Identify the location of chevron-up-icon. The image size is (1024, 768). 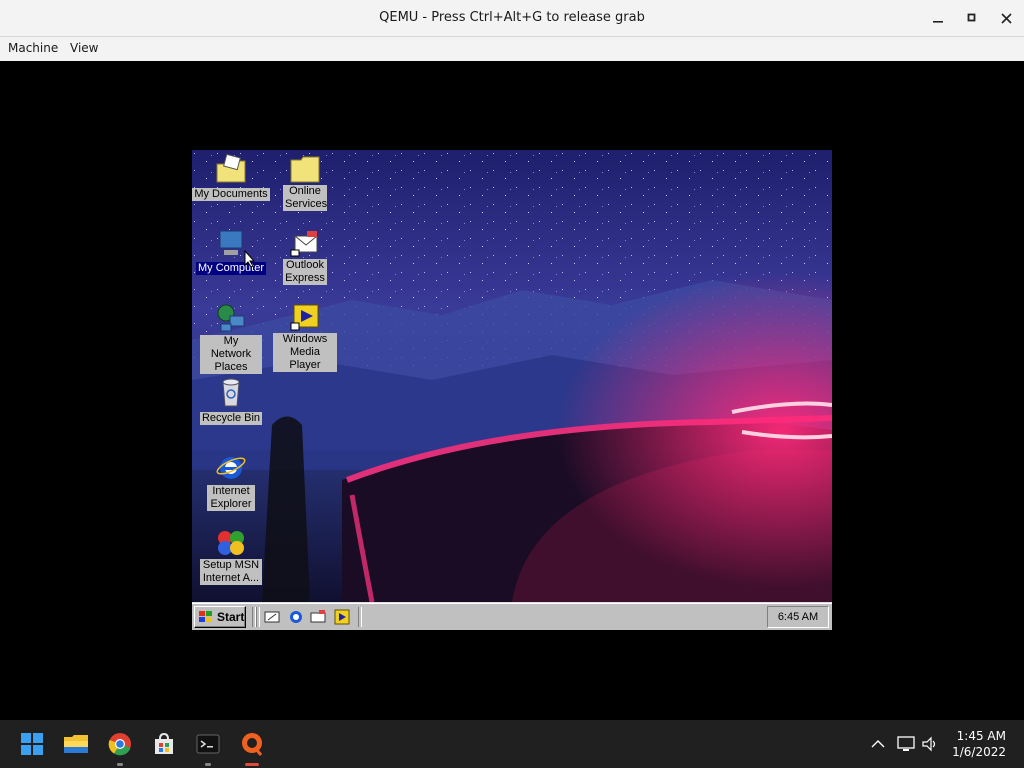
(878, 744).